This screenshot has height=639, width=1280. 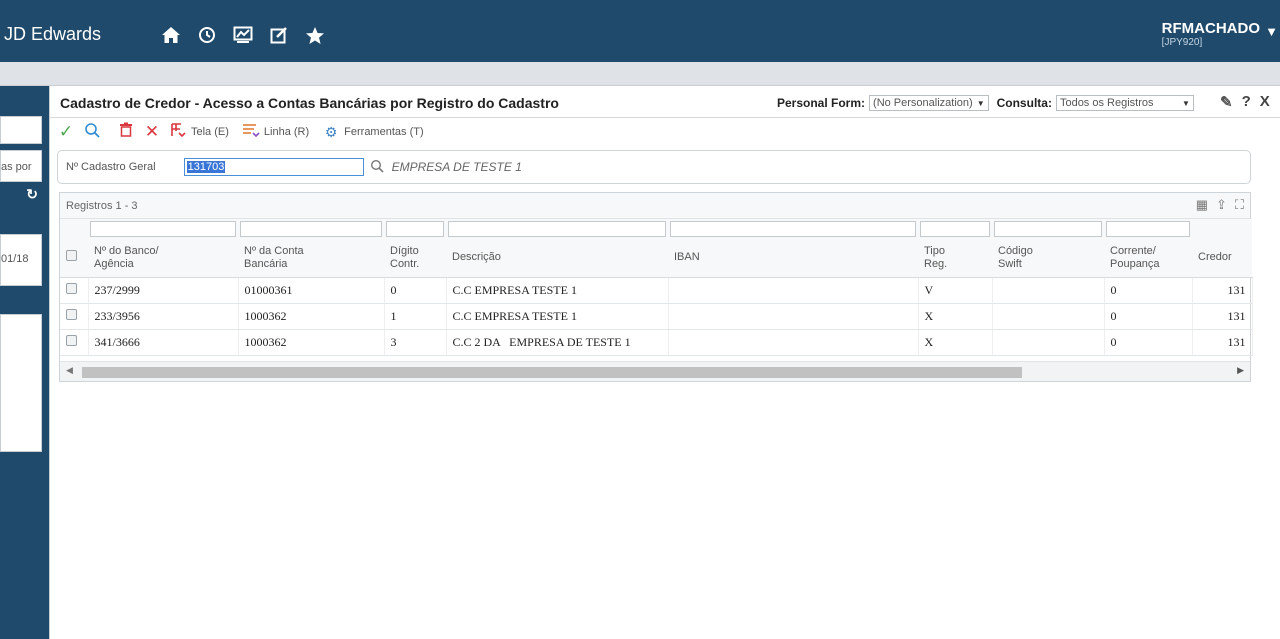 What do you see at coordinates (32, 194) in the screenshot?
I see `refresh-glyph: ↻` at bounding box center [32, 194].